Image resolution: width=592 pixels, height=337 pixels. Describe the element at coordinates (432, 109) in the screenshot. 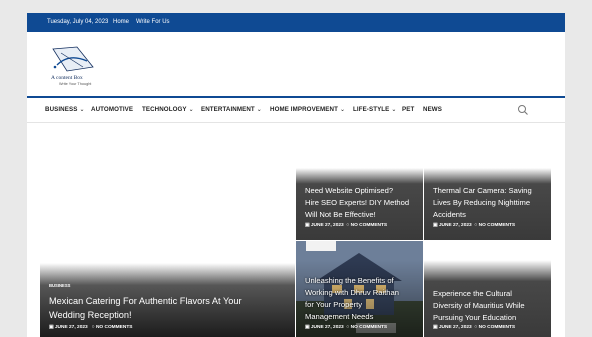

I see `nav-item-news: NEWS` at that location.